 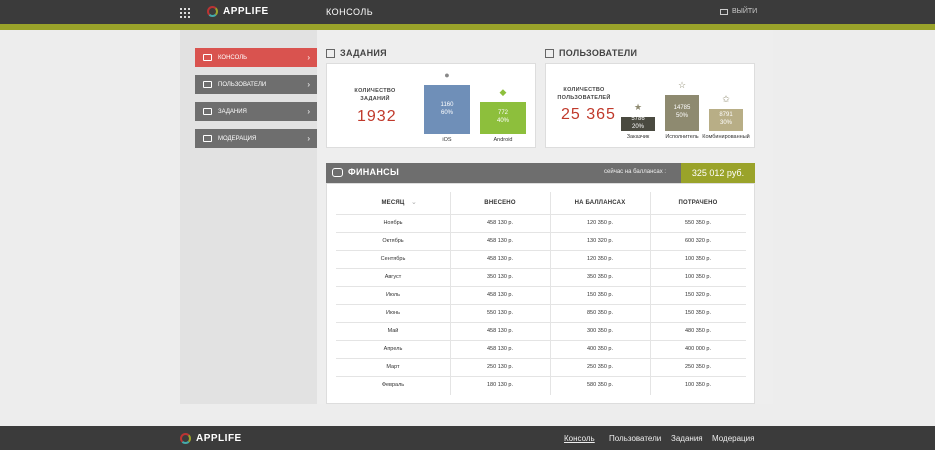 What do you see at coordinates (681, 116) in the screenshot?
I see `bar-percent: 50%` at bounding box center [681, 116].